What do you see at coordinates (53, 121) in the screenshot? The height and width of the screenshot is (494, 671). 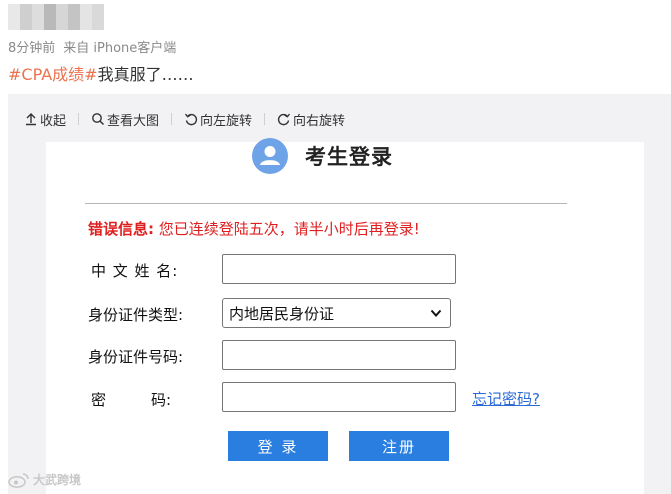 I see `collapse-label: 收起` at bounding box center [53, 121].